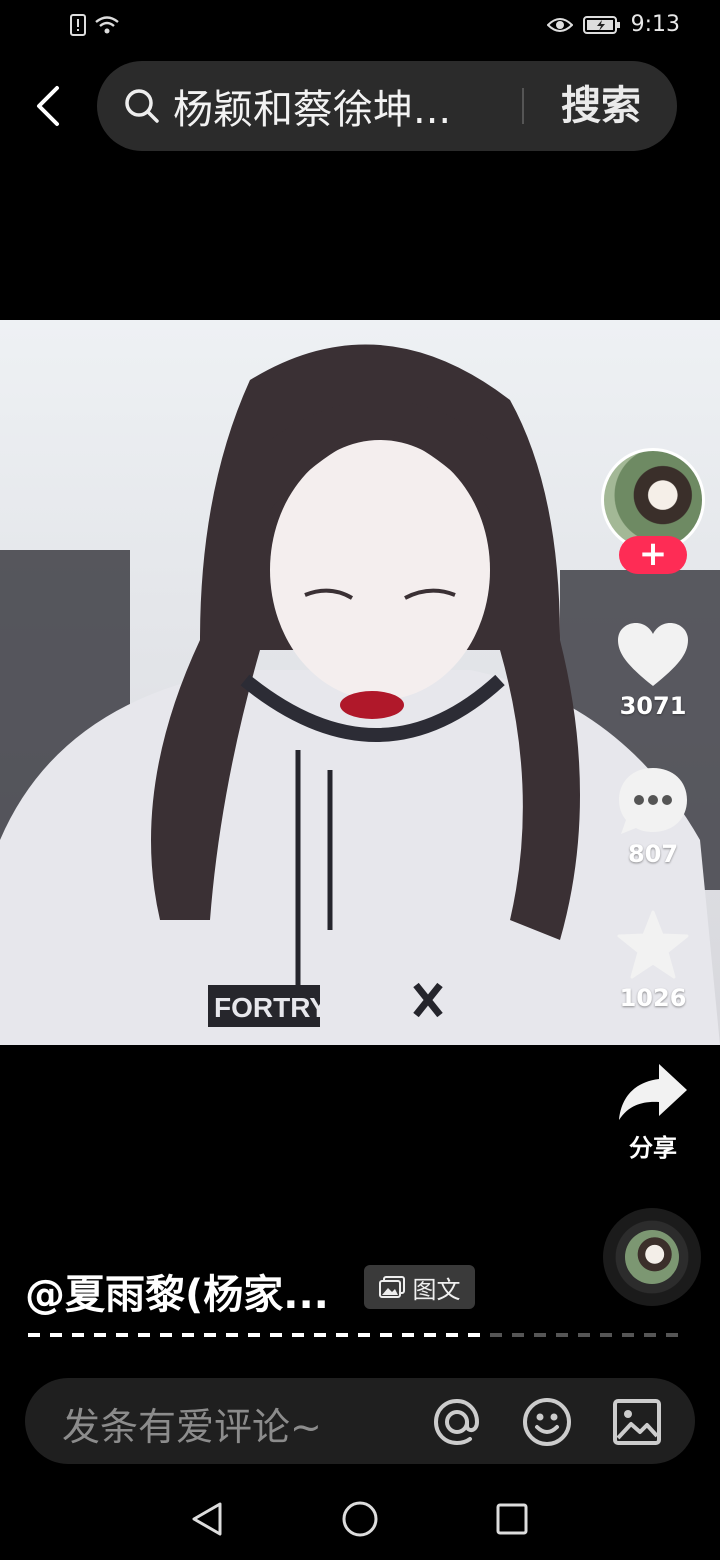 The width and height of the screenshot is (720, 1560). Describe the element at coordinates (601, 24) in the screenshot. I see `battery-icon` at that location.